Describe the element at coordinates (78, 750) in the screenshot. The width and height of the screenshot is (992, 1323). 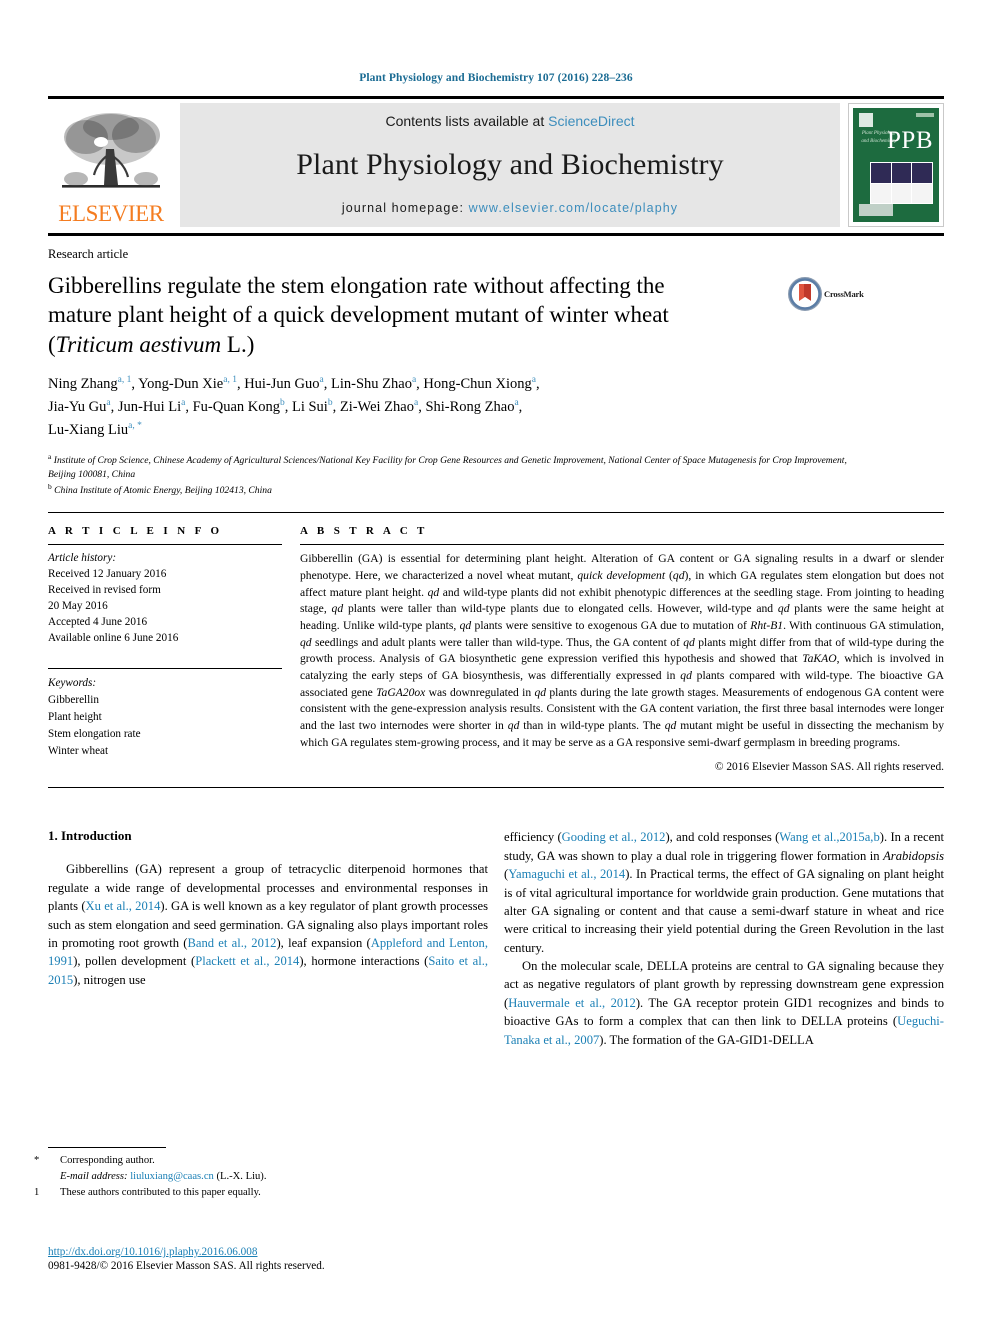
I see `keyword-item: Winter wheat` at that location.